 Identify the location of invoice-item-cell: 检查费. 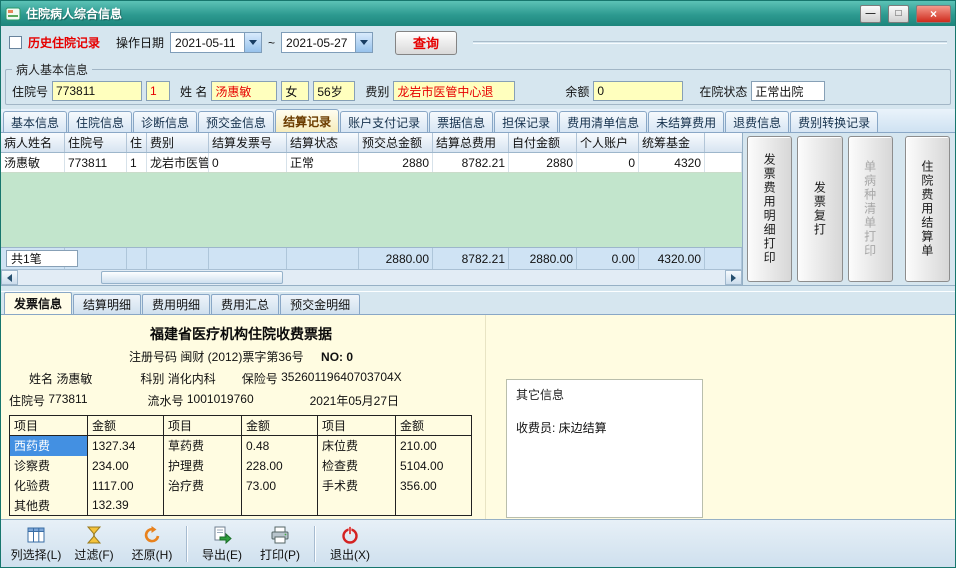
(356, 465).